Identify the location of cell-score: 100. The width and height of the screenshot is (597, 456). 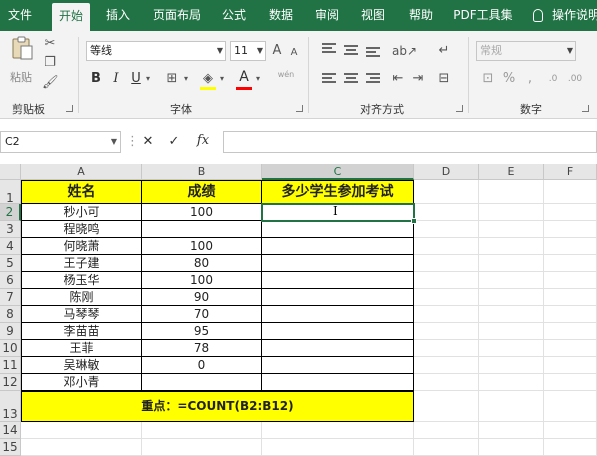
(202, 246).